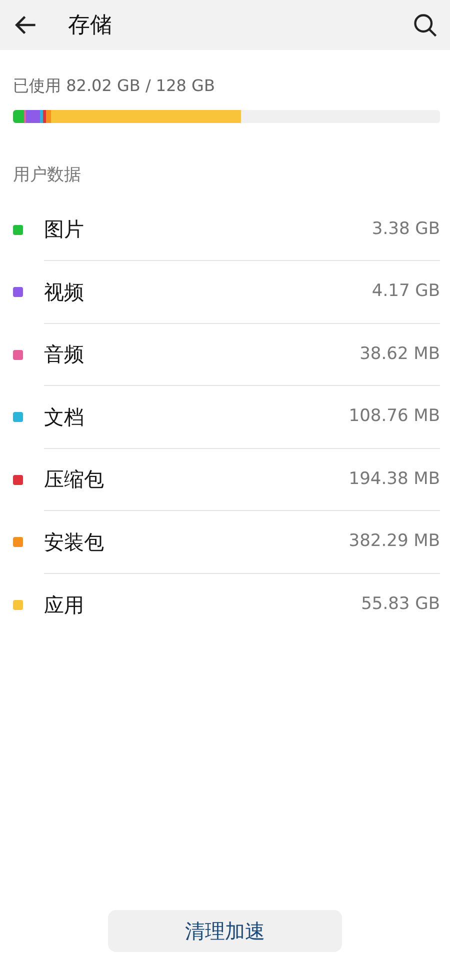 The height and width of the screenshot is (970, 450). What do you see at coordinates (64, 291) in the screenshot?
I see `category-name: 视频` at bounding box center [64, 291].